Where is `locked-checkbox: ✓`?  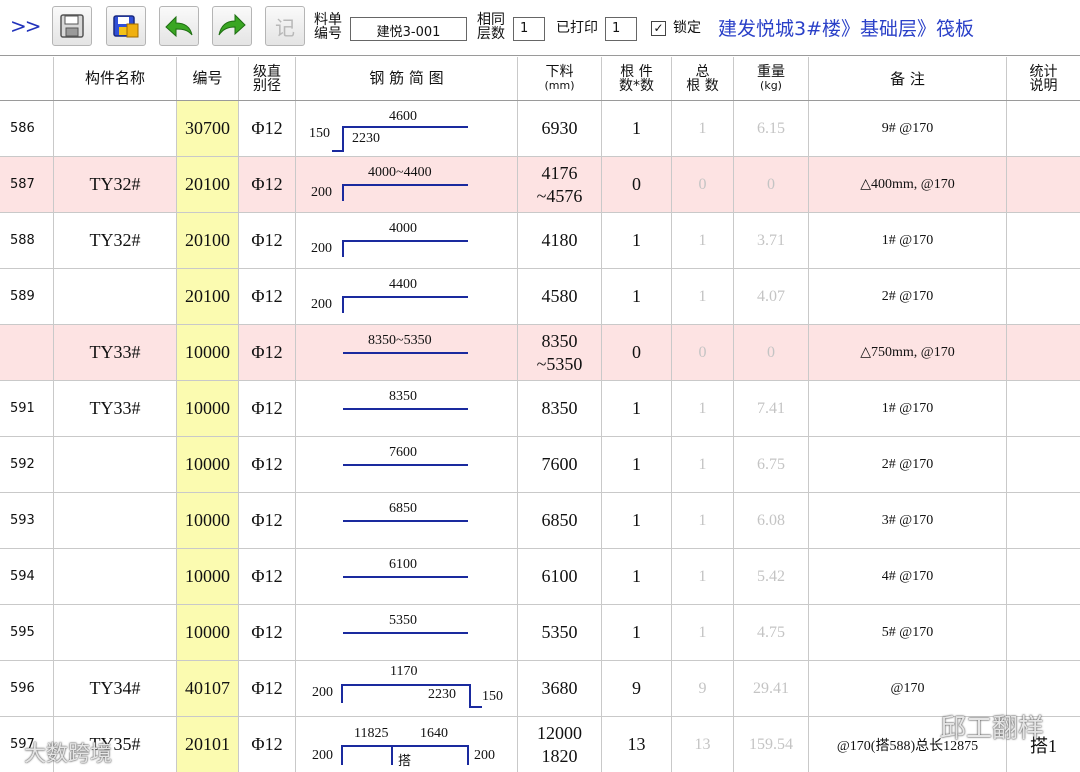
locked-checkbox: ✓ is located at coordinates (658, 28).